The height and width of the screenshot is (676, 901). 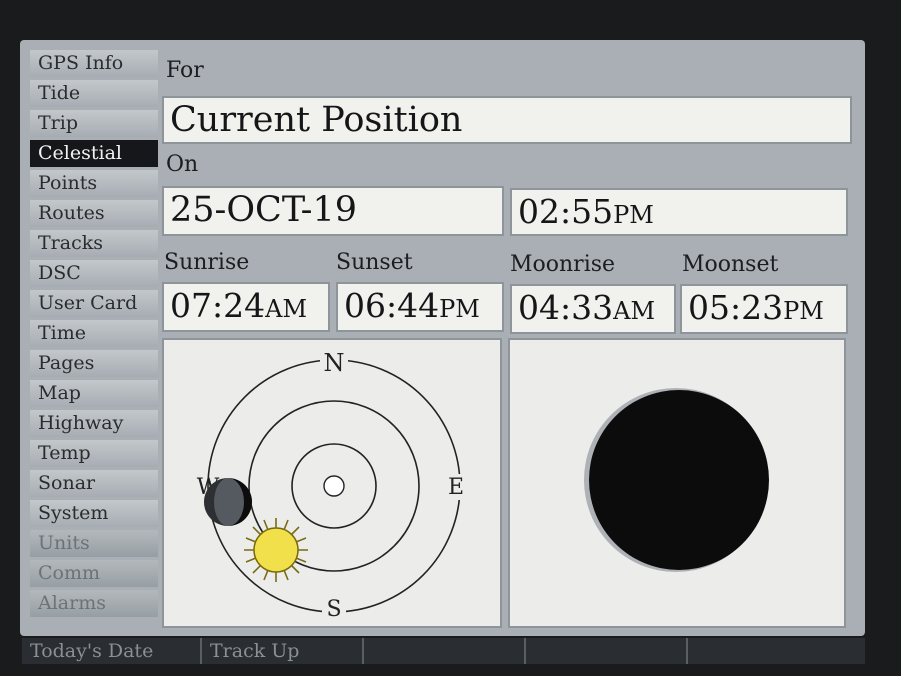 What do you see at coordinates (94, 543) in the screenshot?
I see `sidebar-item-units: Units` at bounding box center [94, 543].